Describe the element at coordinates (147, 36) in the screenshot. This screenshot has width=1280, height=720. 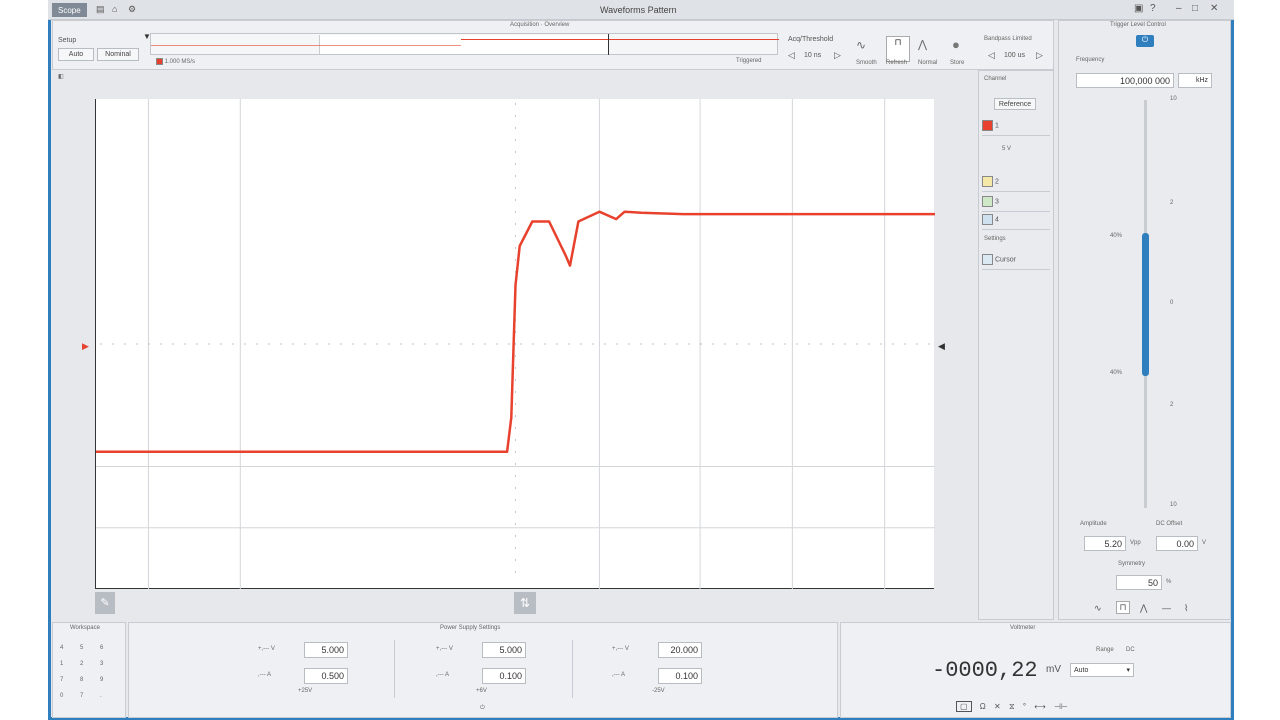
I see `expand-icon: ▼` at that location.